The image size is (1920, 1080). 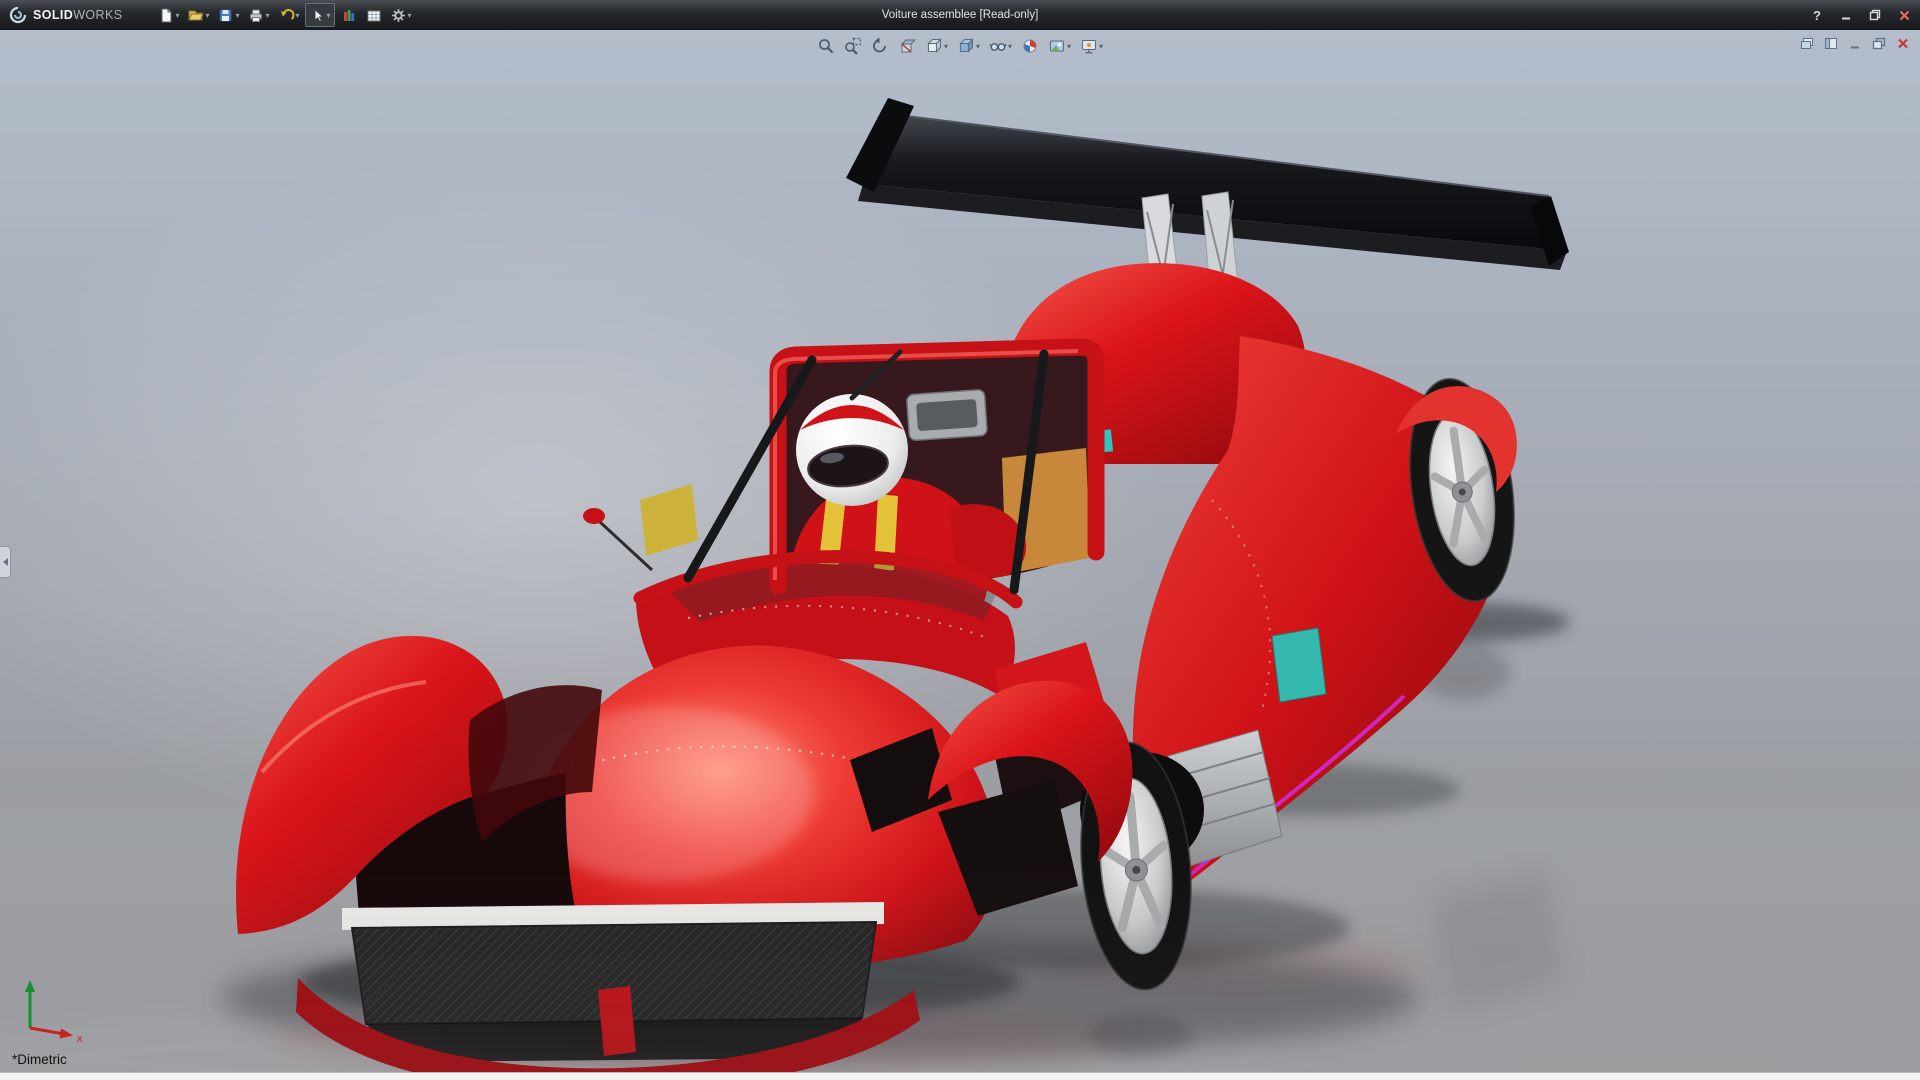 I want to click on cascade-windows-icon, so click(x=1806, y=43).